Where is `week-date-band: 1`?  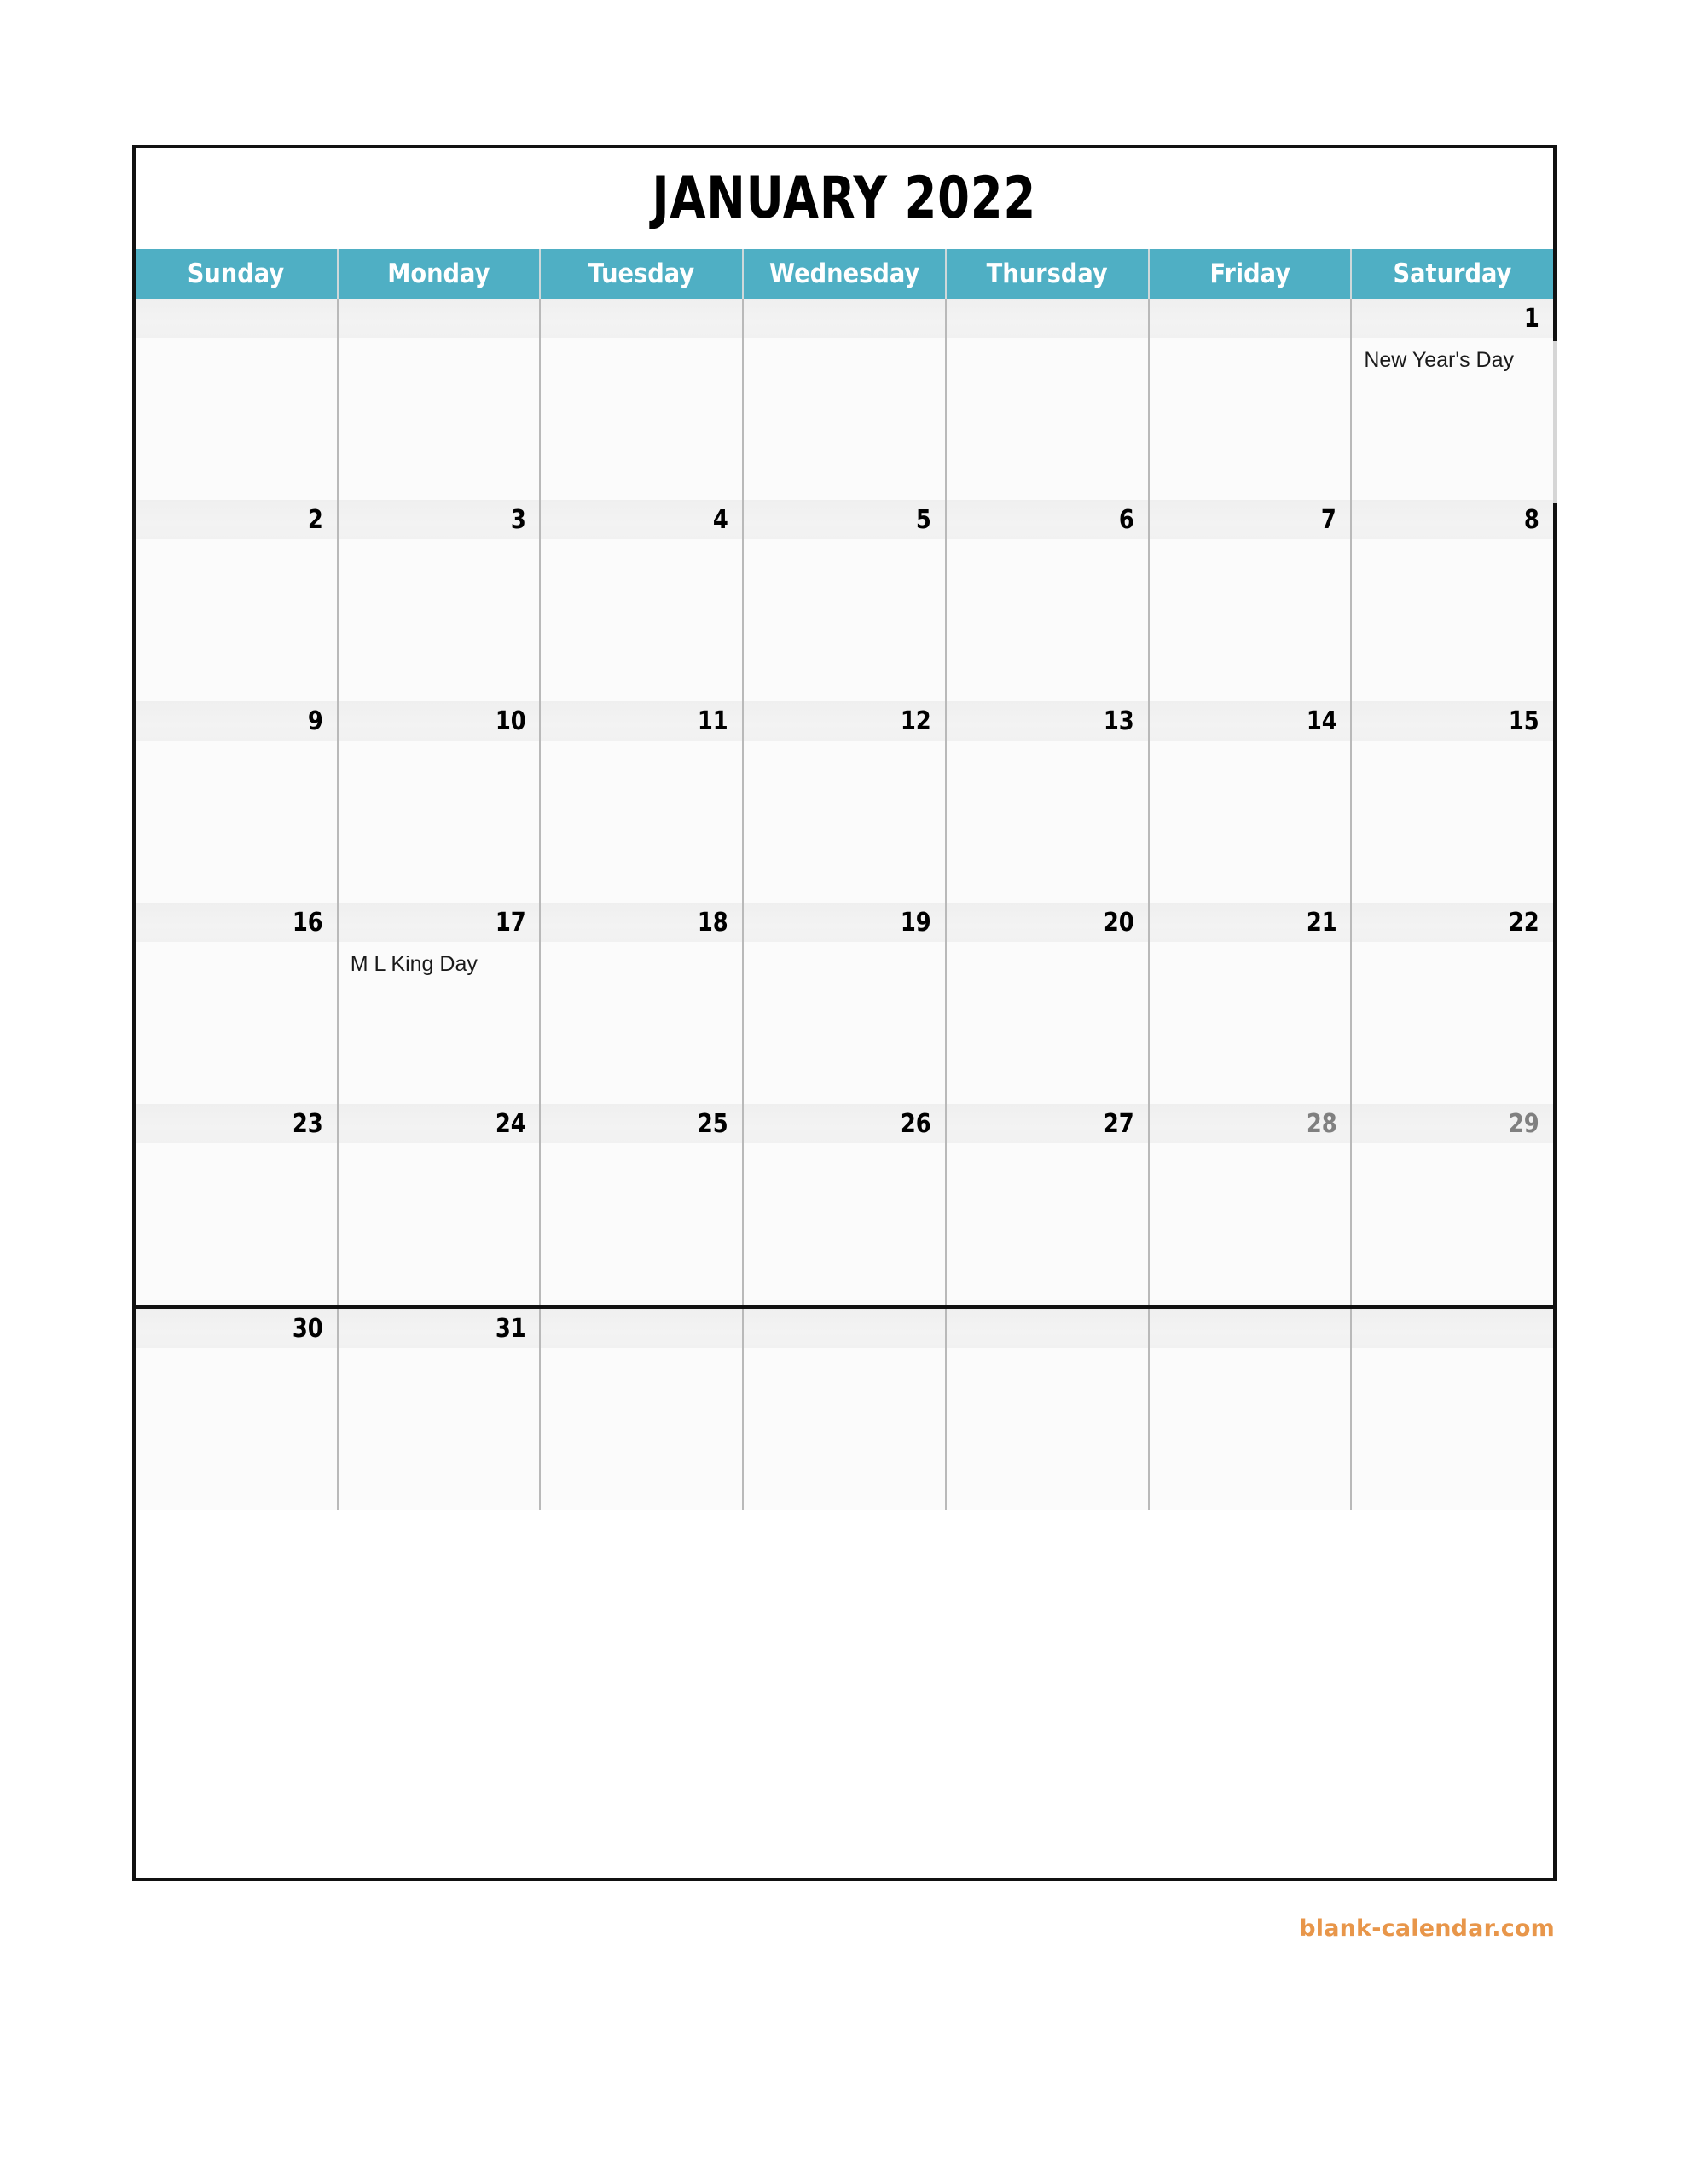 week-date-band: 1 is located at coordinates (845, 319).